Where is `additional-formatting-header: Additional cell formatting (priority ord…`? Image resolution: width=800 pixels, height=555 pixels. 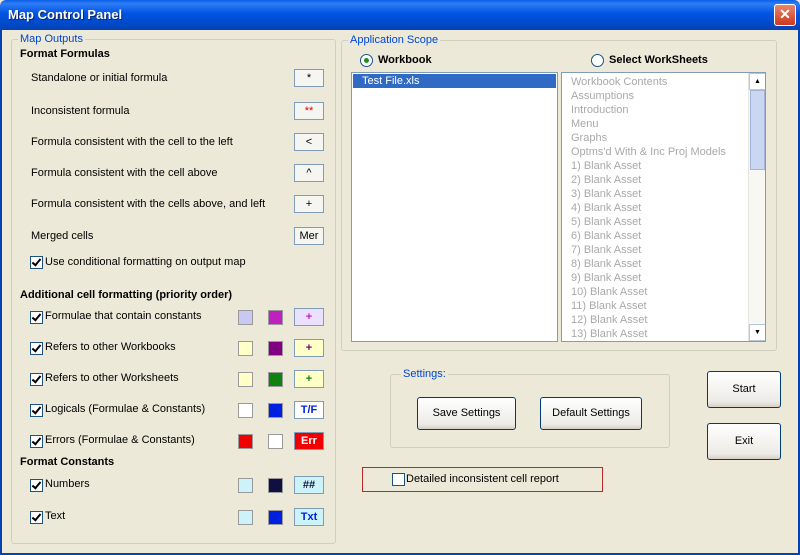
additional-formatting-header: Additional cell formatting (priority ord… is located at coordinates (126, 295).